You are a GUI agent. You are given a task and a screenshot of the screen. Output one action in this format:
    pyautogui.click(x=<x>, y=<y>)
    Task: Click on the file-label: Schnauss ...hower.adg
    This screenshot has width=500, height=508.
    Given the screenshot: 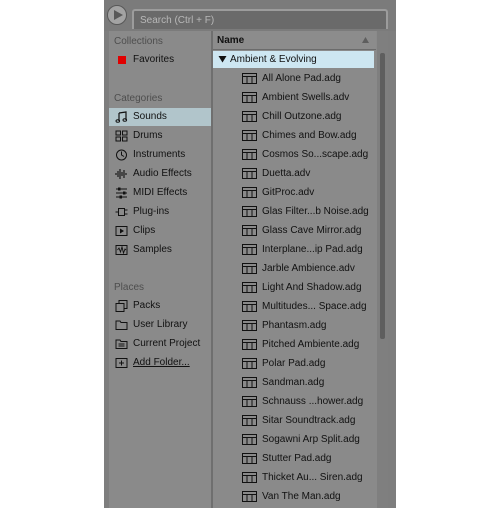 What is the action you would take?
    pyautogui.click(x=313, y=401)
    